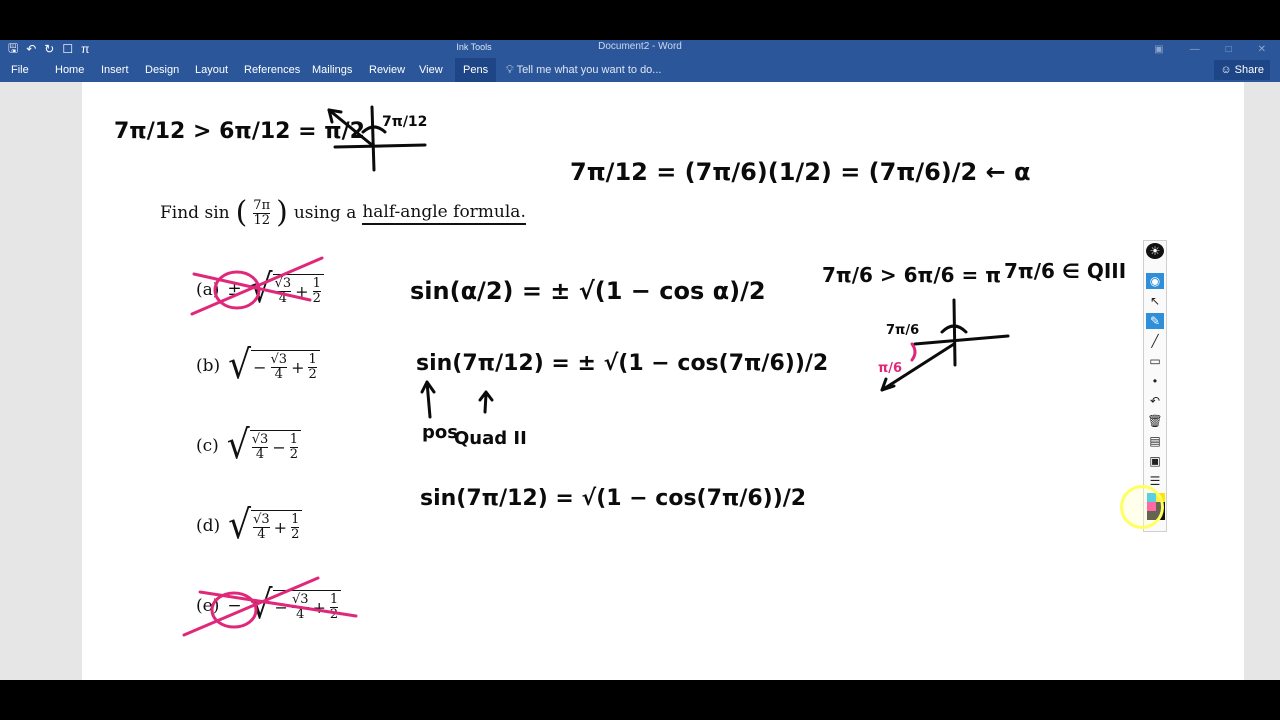 The image size is (1280, 720). Describe the element at coordinates (1155, 251) in the screenshot. I see `lightbulb-icon: ☀` at that location.